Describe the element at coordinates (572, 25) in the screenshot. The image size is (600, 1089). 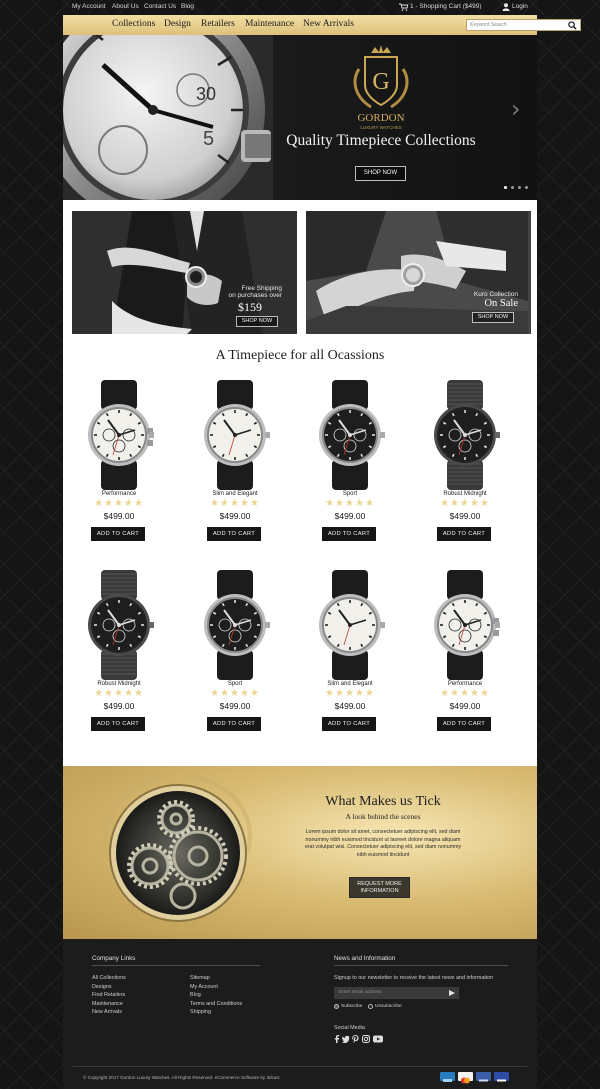
I see `search-icon` at that location.